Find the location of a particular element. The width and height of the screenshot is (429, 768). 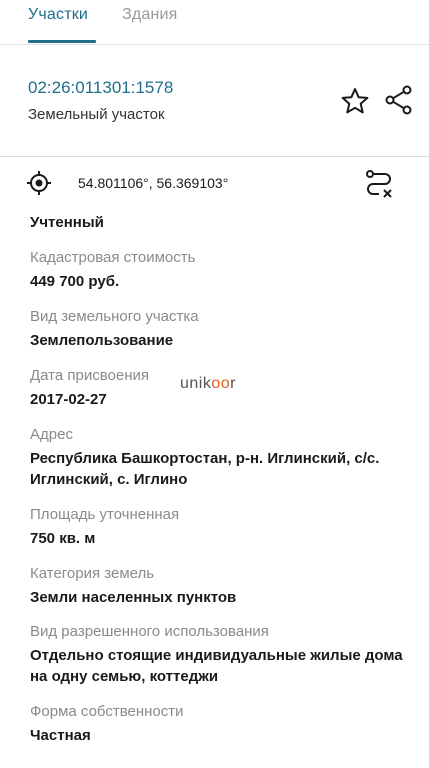

field-label: Адрес is located at coordinates (51, 434).